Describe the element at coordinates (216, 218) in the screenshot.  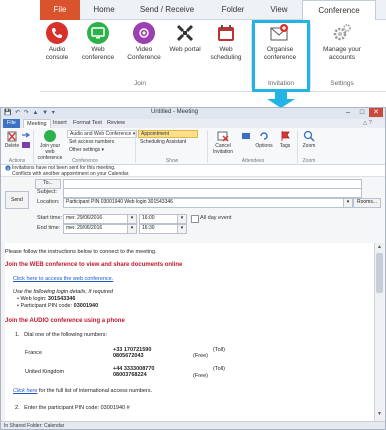
I see `all-day-label: All day event` at that location.